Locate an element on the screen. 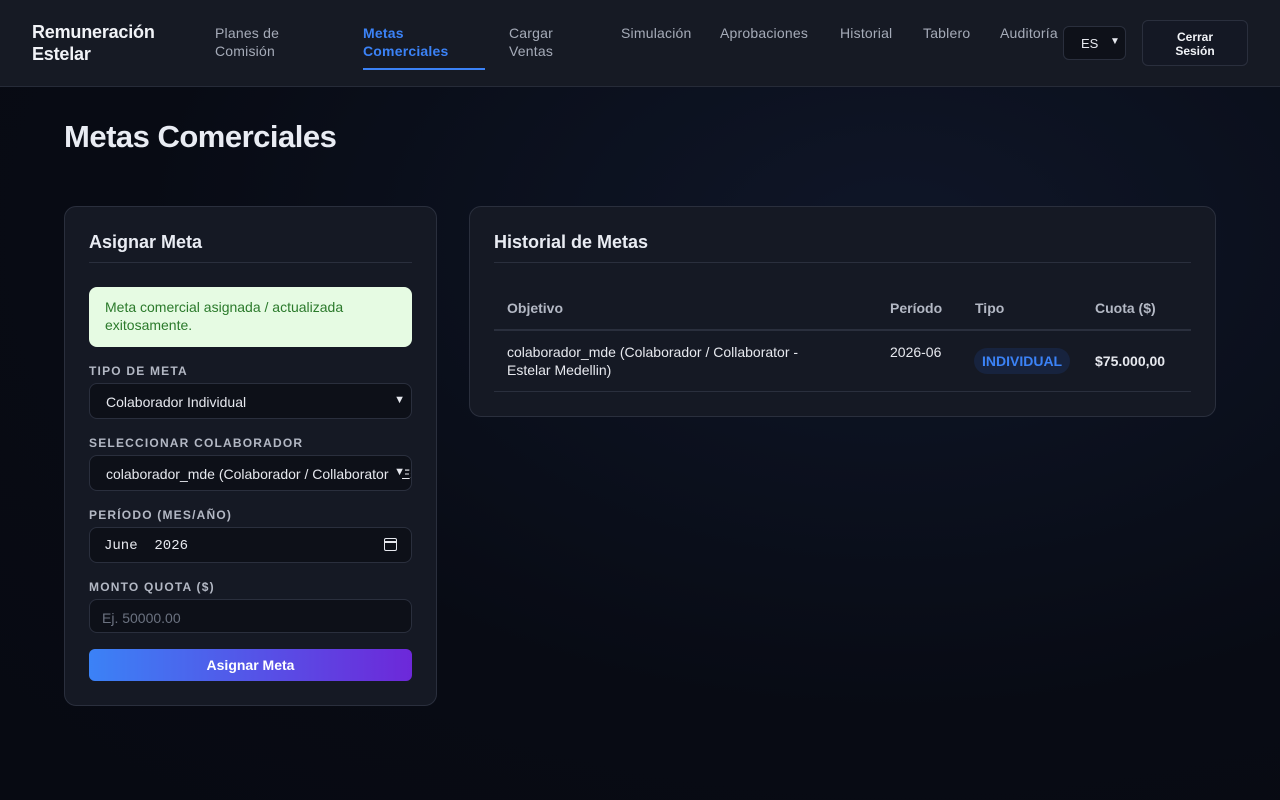 The height and width of the screenshot is (800, 1280). column-header-quota: Cuota ($) is located at coordinates (1125, 308).